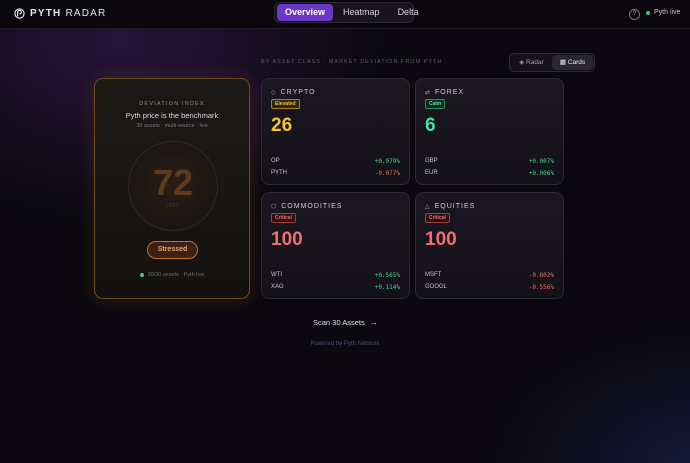  What do you see at coordinates (274, 207) in the screenshot?
I see `hexagon-icon: ⬡` at bounding box center [274, 207].